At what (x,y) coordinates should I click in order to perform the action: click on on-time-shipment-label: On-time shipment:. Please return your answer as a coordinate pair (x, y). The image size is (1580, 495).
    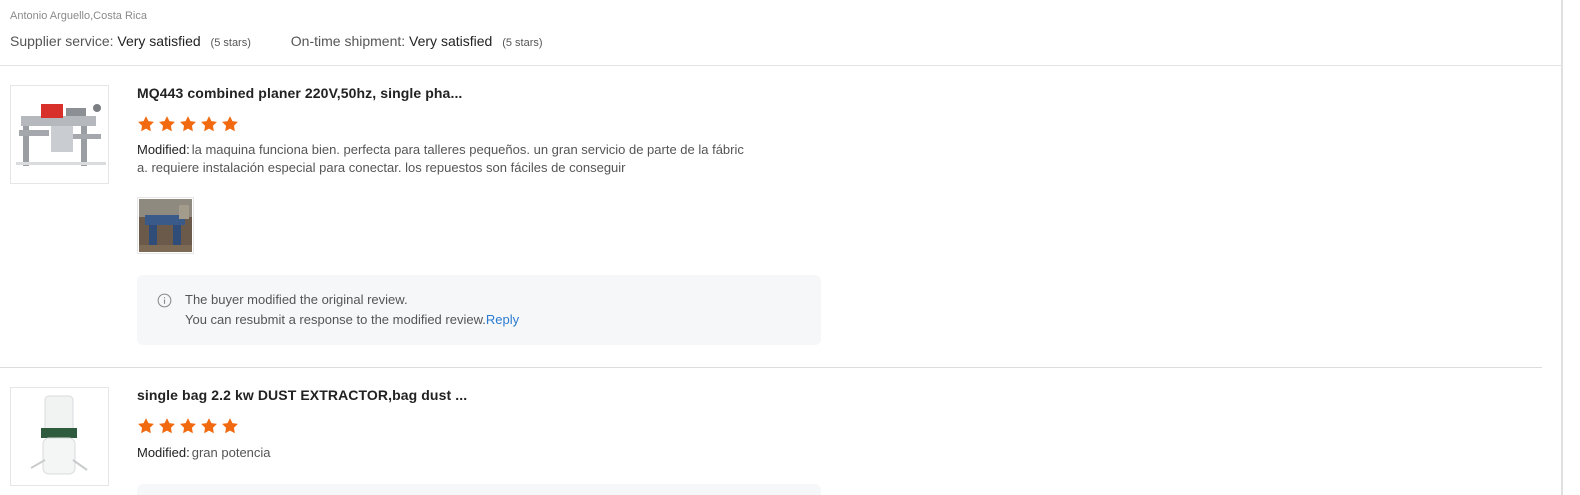
    Looking at the image, I should click on (348, 41).